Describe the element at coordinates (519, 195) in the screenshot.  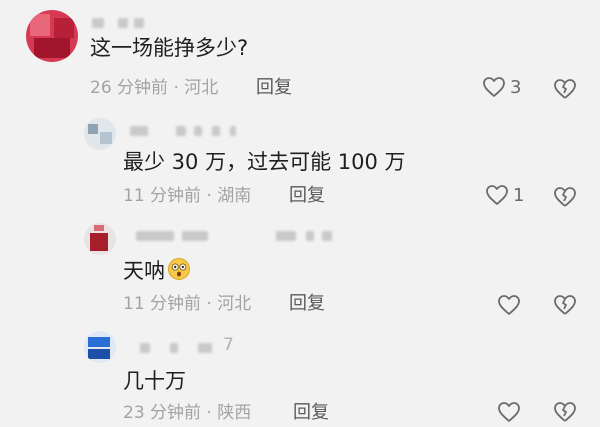
I see `like-count: 1` at that location.